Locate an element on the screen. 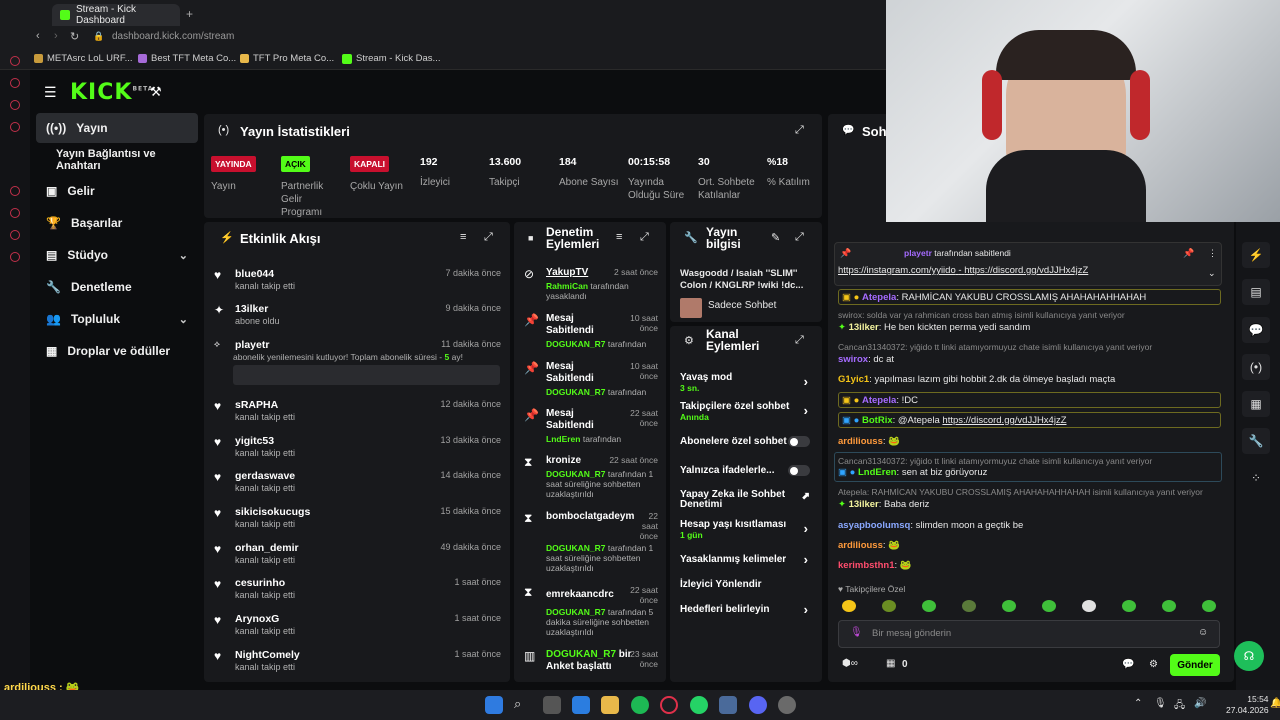 This screenshot has height=720, width=1280. layers-icon: ▦ is located at coordinates (1256, 404).